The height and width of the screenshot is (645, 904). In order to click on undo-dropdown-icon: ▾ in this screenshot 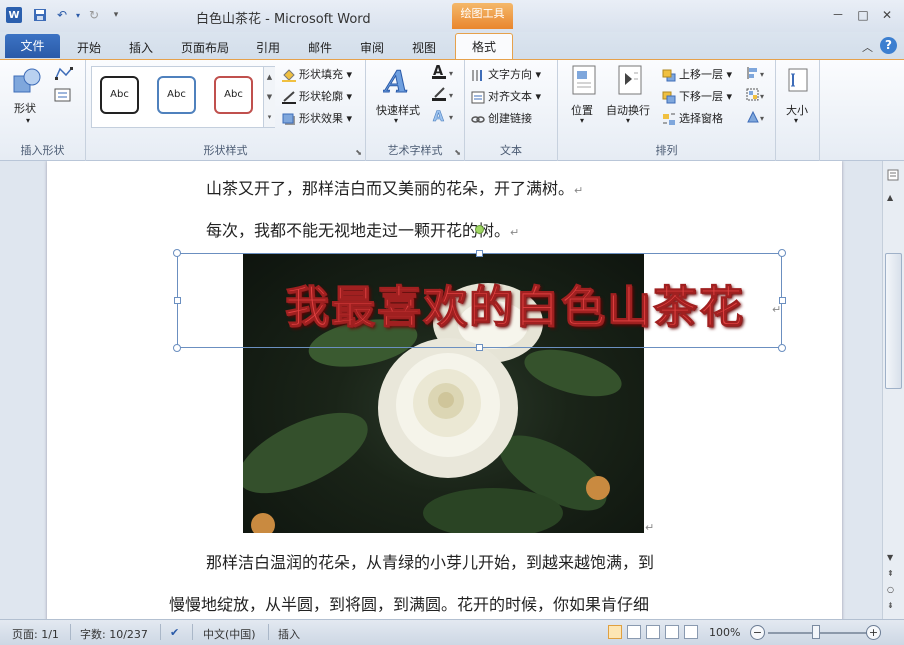, I will do `click(78, 15)`.